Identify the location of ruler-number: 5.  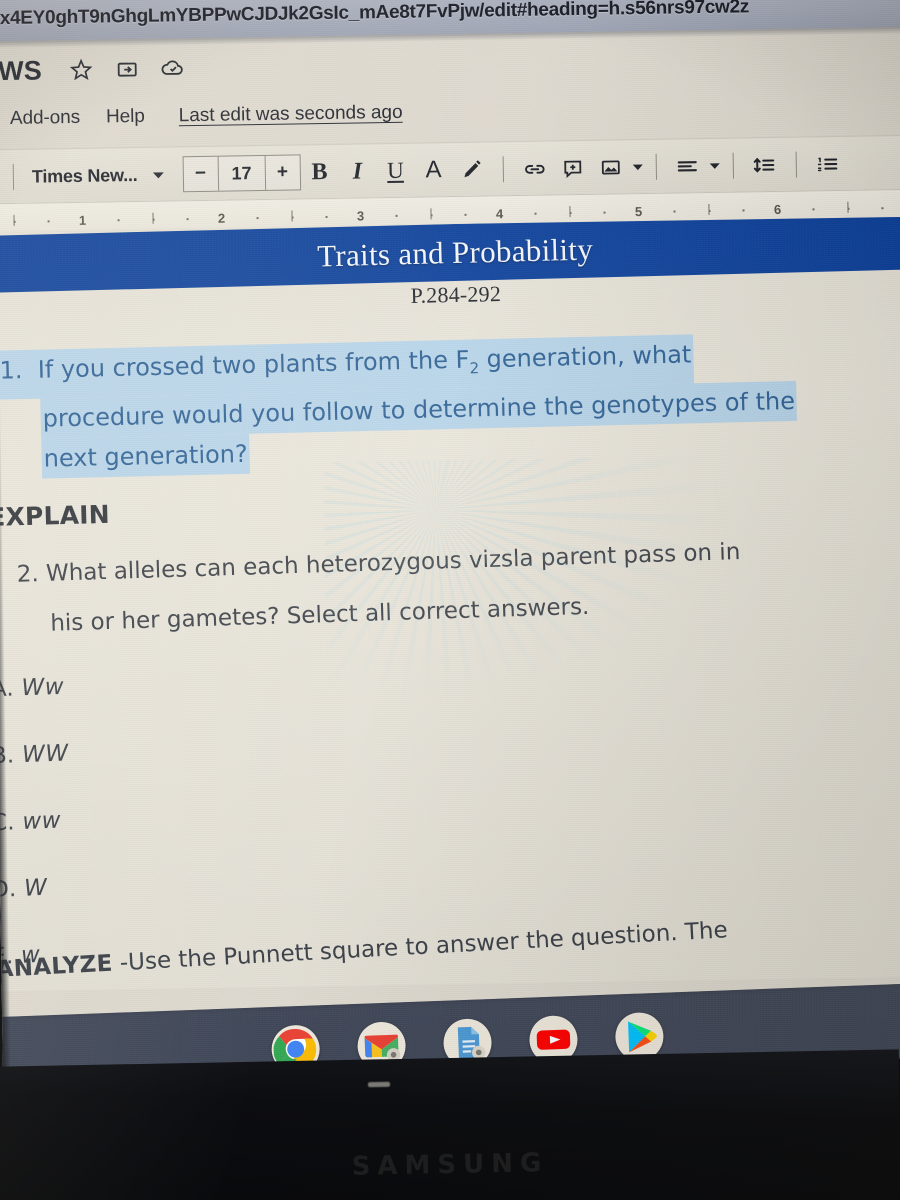
(638, 212).